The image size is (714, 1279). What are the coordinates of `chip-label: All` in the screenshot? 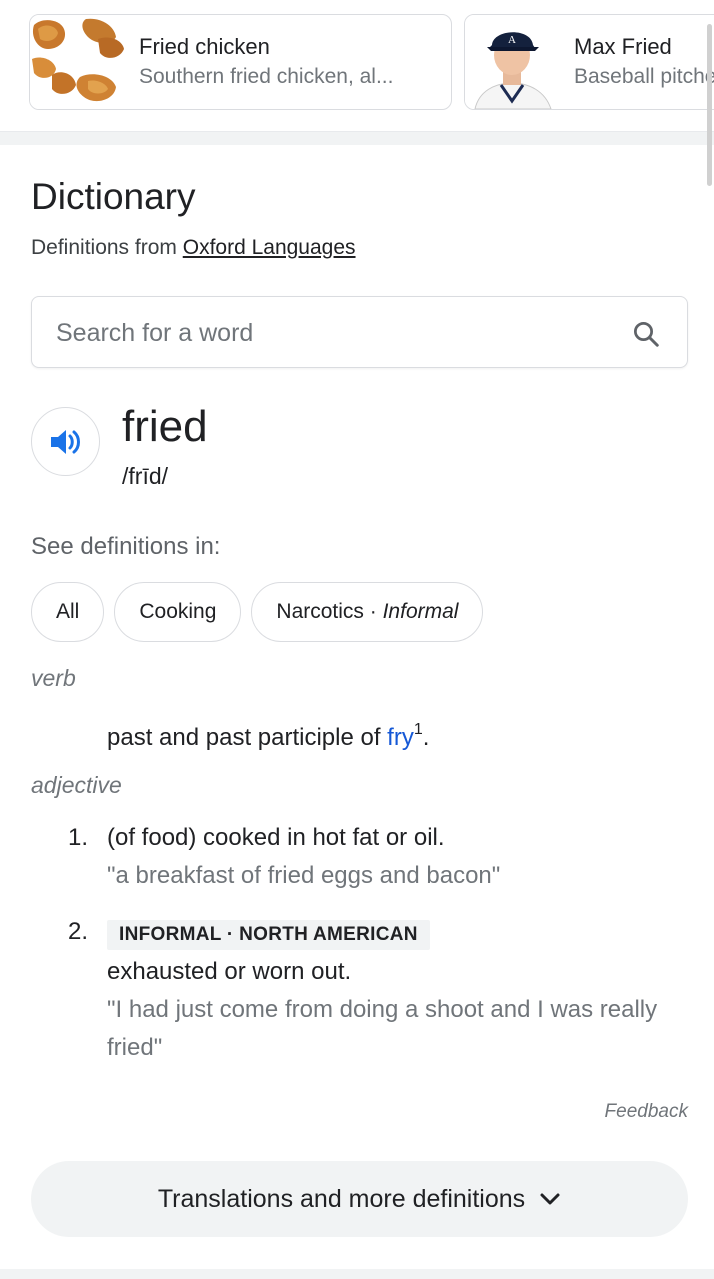 It's located at (68, 611).